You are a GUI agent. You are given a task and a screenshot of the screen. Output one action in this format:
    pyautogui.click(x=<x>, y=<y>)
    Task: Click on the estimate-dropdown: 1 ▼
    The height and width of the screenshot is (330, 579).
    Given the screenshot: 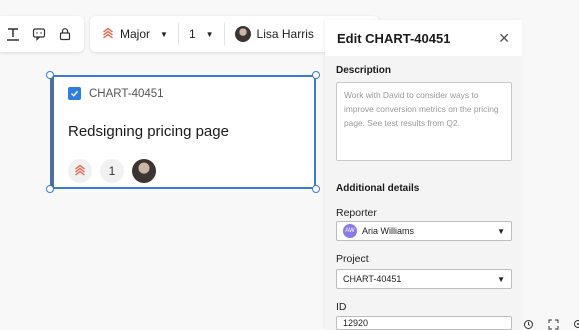 What is the action you would take?
    pyautogui.click(x=201, y=34)
    